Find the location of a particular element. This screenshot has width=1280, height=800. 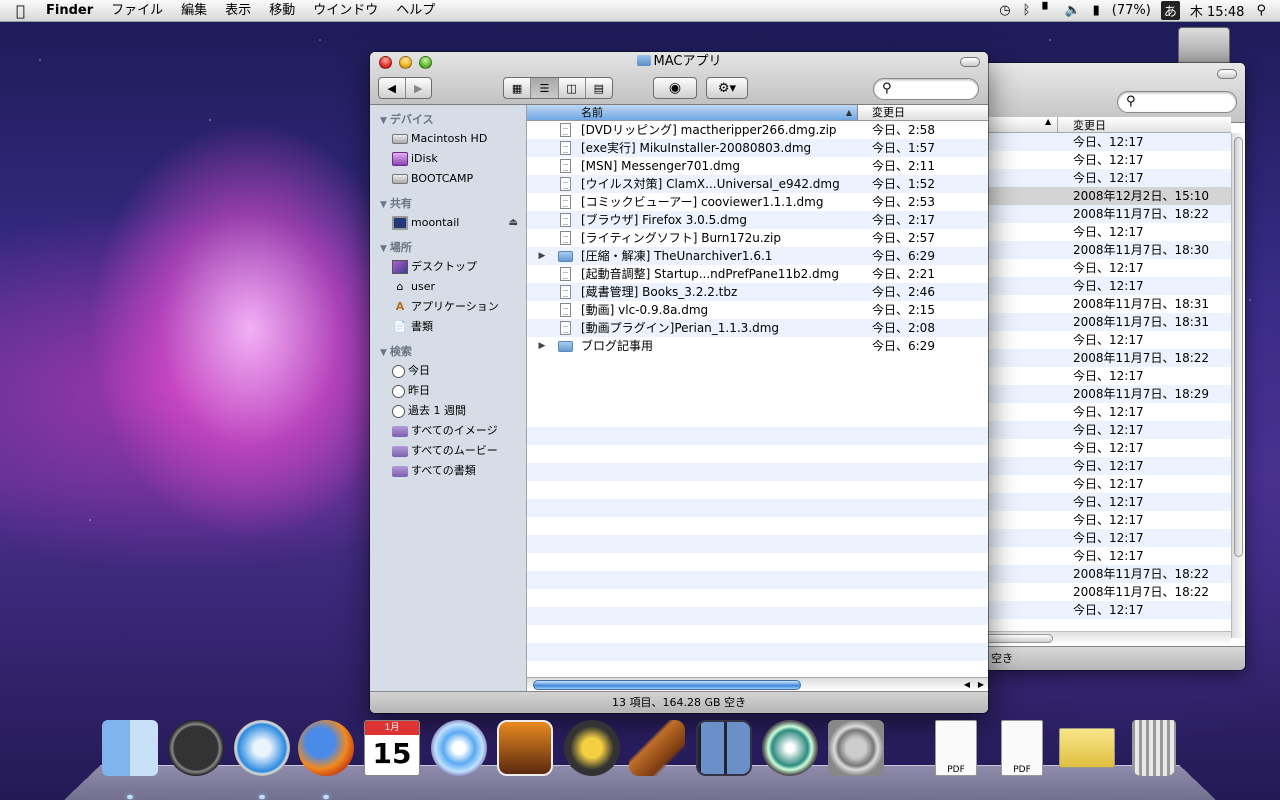

dock-iphoto is located at coordinates (525, 748).